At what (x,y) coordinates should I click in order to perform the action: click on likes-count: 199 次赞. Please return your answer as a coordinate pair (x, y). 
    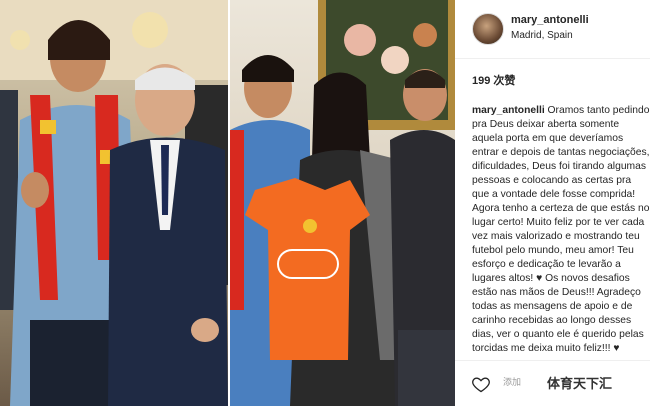
    Looking at the image, I should click on (493, 80).